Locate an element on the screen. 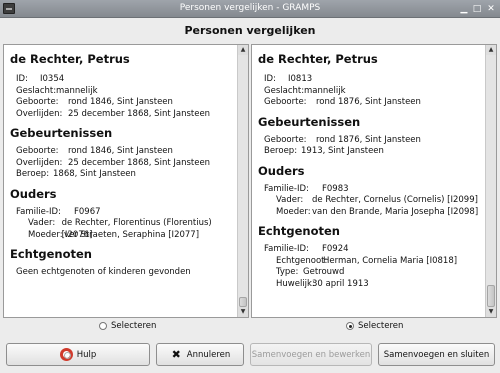 The image size is (500, 373). select-right-label: Selecteren is located at coordinates (381, 326).